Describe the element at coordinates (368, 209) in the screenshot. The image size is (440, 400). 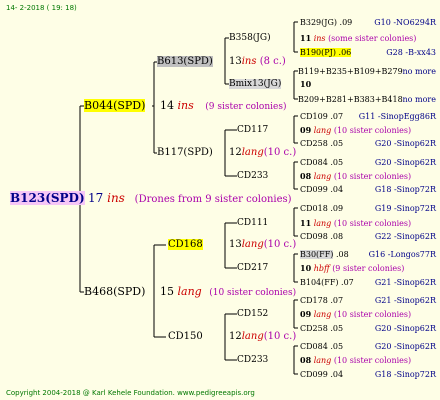
I see `gen4-row: CD018 .09 G19 -Sinop72R` at that location.